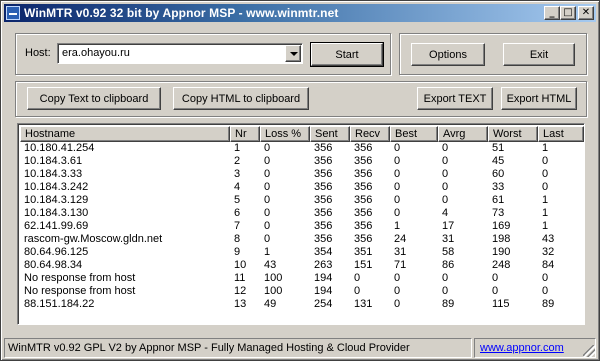 This screenshot has width=600, height=361. I want to click on table-row: 80.64.98.34 10 43 263 151 71 86 248 84, so click(302, 265).